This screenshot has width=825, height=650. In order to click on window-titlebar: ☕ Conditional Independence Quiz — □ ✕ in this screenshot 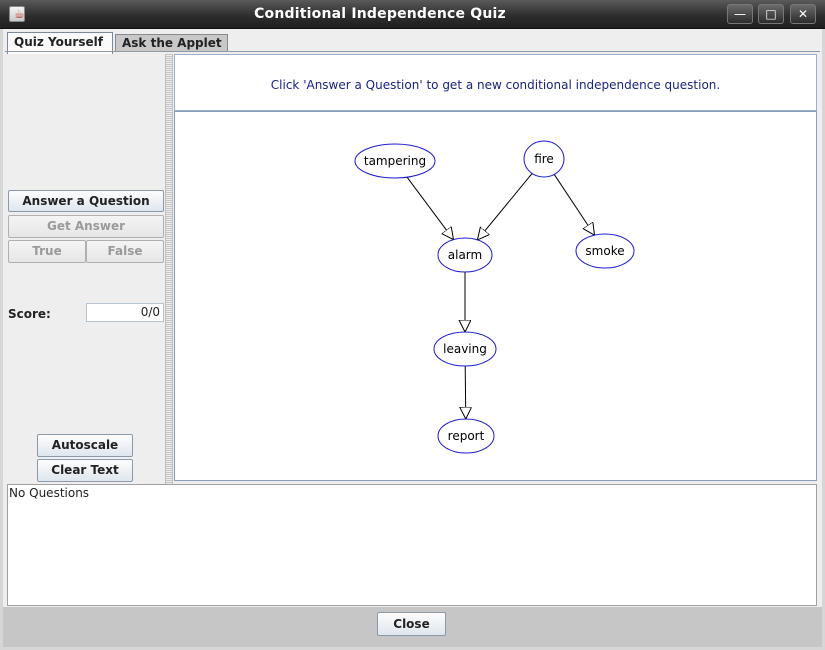, I will do `click(412, 14)`.